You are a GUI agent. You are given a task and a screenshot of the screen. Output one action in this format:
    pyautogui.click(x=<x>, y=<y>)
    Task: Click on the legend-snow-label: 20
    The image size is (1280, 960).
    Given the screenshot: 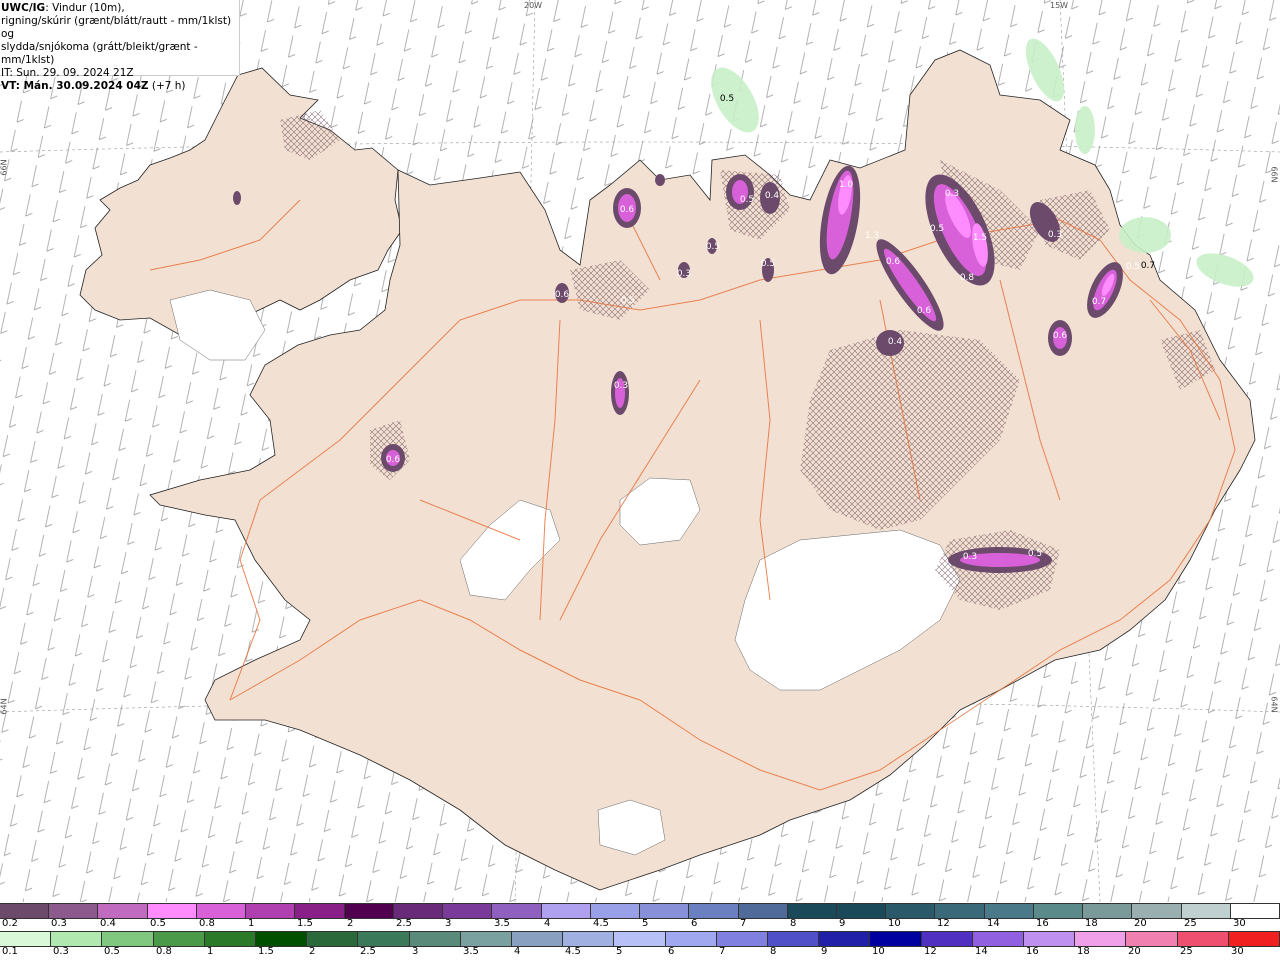 What is the action you would take?
    pyautogui.click(x=1140, y=923)
    